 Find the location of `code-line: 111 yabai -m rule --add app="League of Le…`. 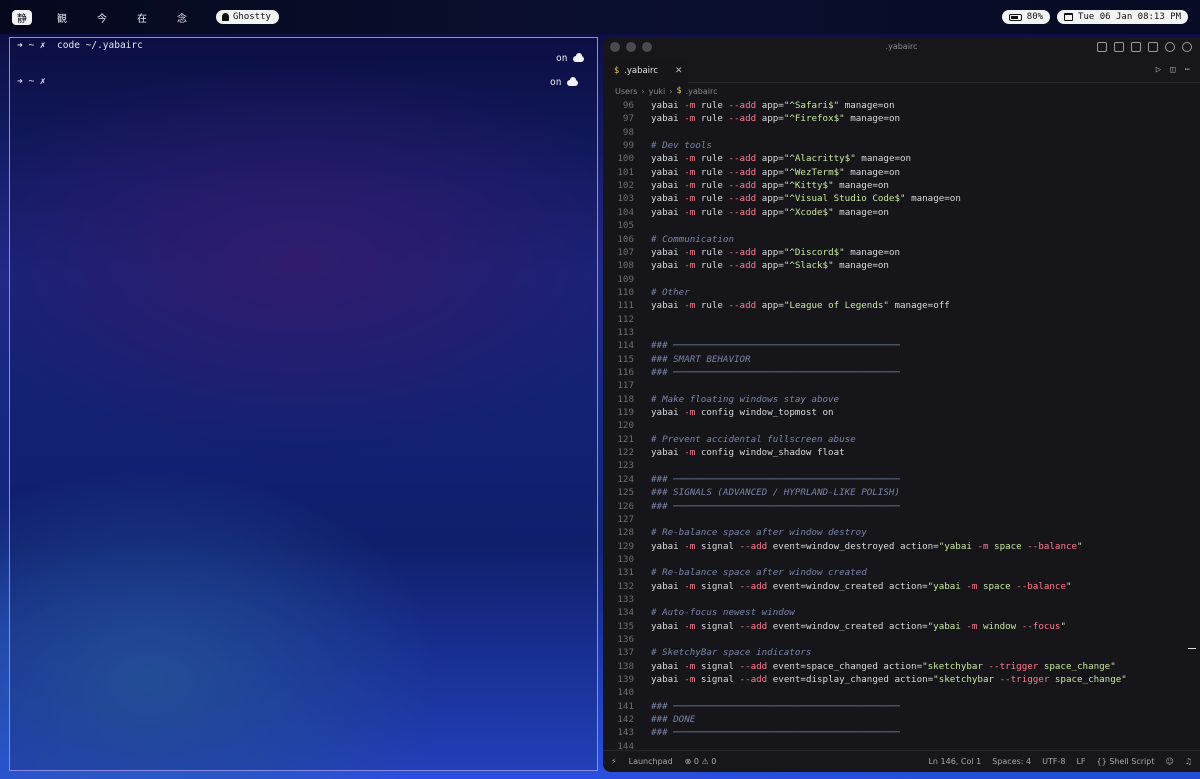

code-line: 111 yabai -m rule --add app="League of Le… is located at coordinates (898, 306).